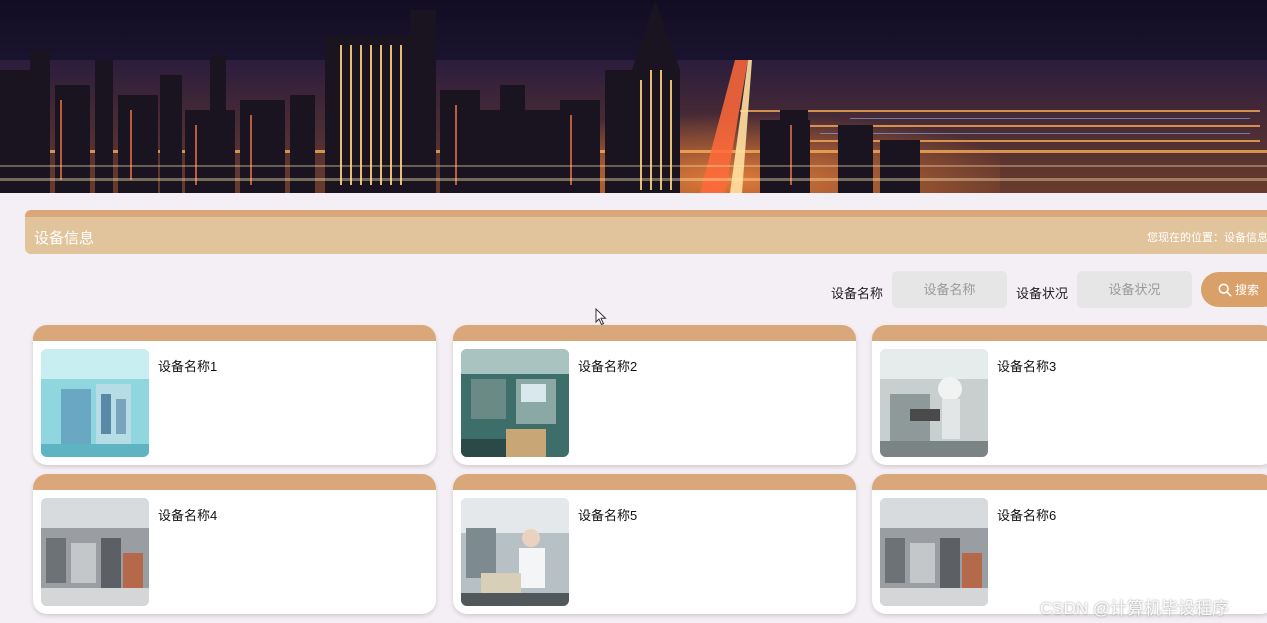  I want to click on device-name: 设备名称6, so click(1026, 514).